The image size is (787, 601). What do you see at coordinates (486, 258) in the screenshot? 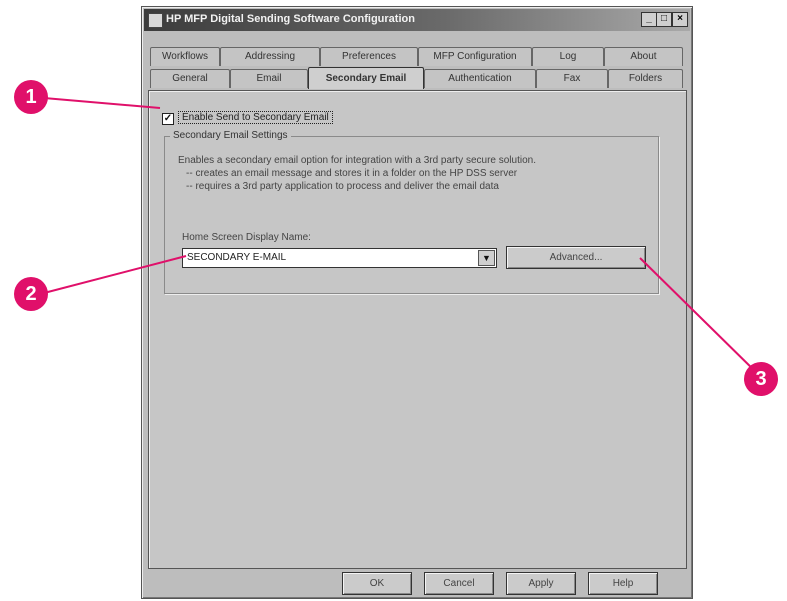
I see `chevron-down-icon: ▼` at bounding box center [486, 258].